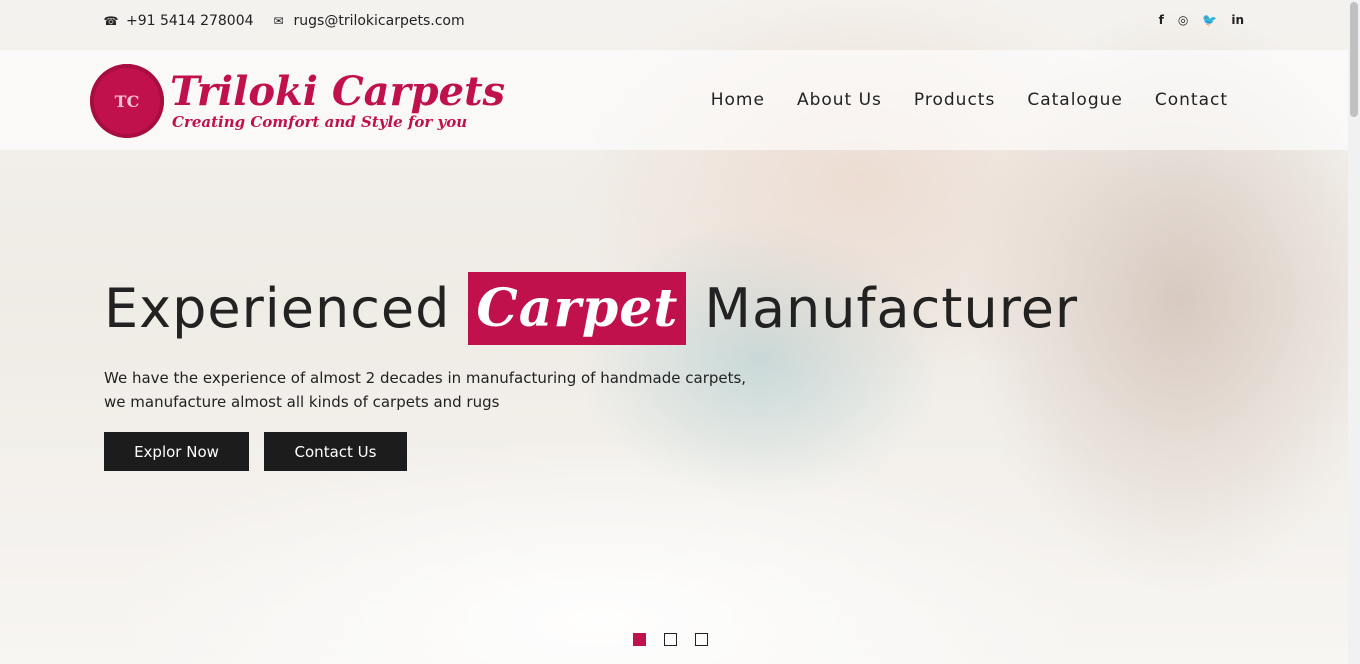 This screenshot has height=664, width=1360. I want to click on social-links: f ◎ 🐦 in, so click(1201, 20).